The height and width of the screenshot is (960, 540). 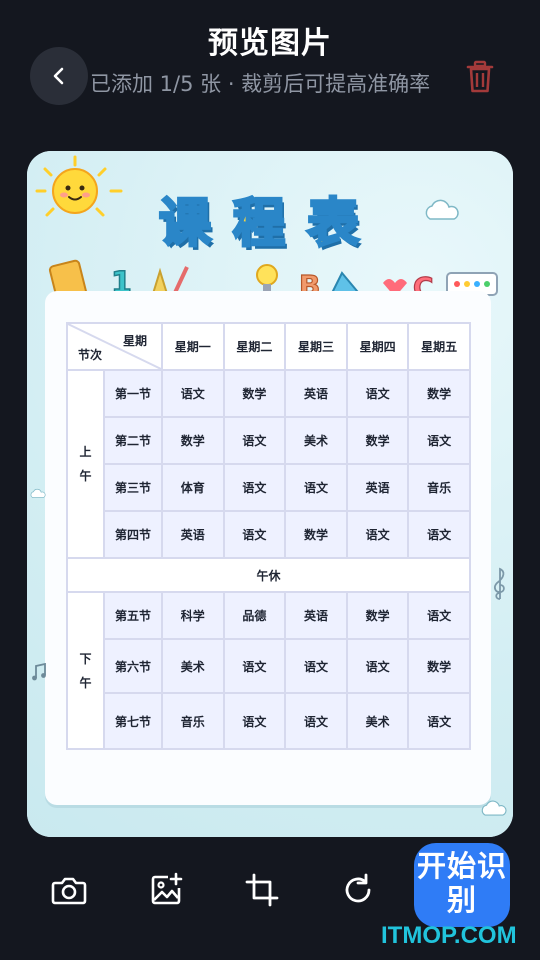 I want to click on start-recognition-button: 开始识别, so click(x=462, y=885).